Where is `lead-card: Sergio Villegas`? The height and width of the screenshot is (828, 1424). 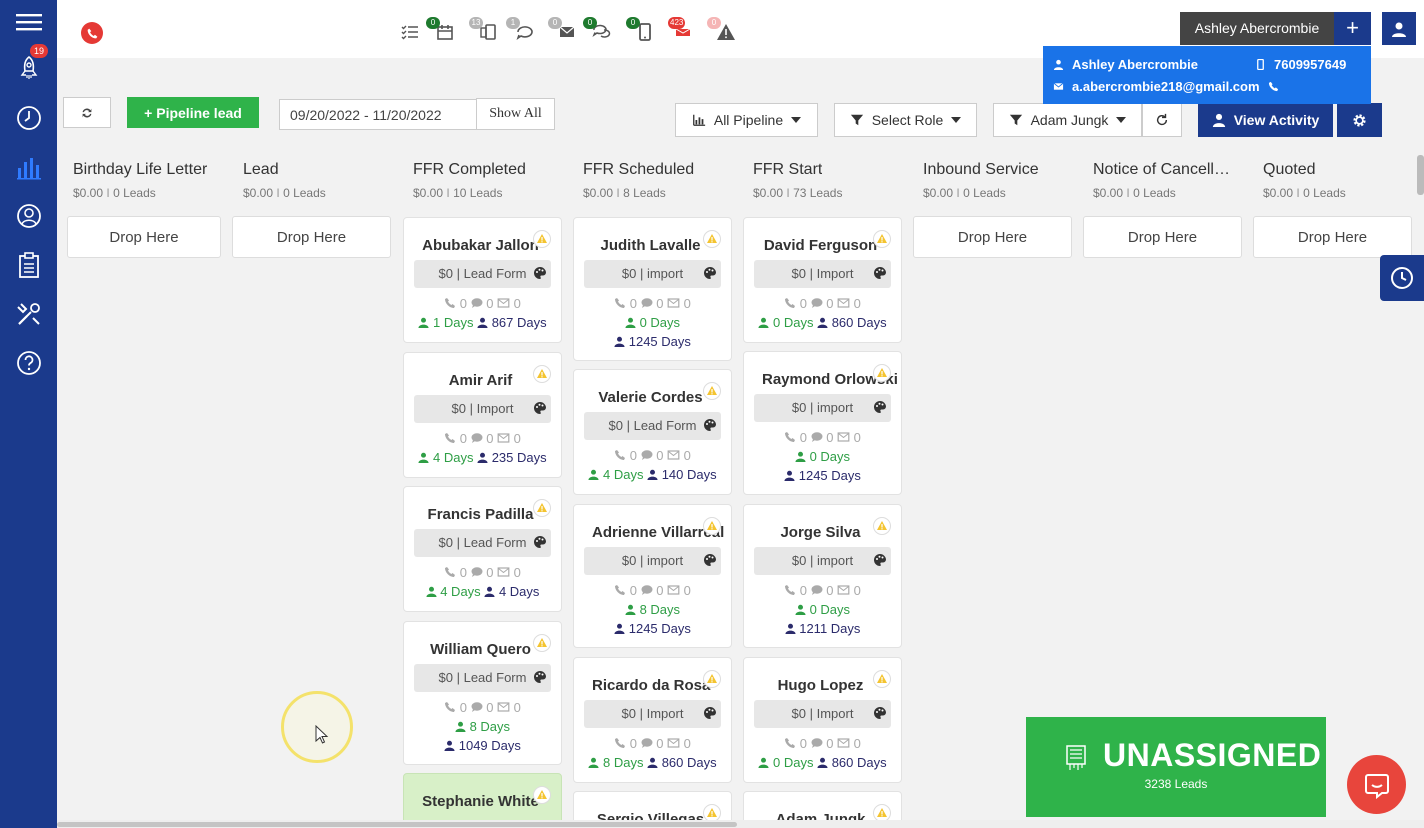 lead-card: Sergio Villegas is located at coordinates (652, 805).